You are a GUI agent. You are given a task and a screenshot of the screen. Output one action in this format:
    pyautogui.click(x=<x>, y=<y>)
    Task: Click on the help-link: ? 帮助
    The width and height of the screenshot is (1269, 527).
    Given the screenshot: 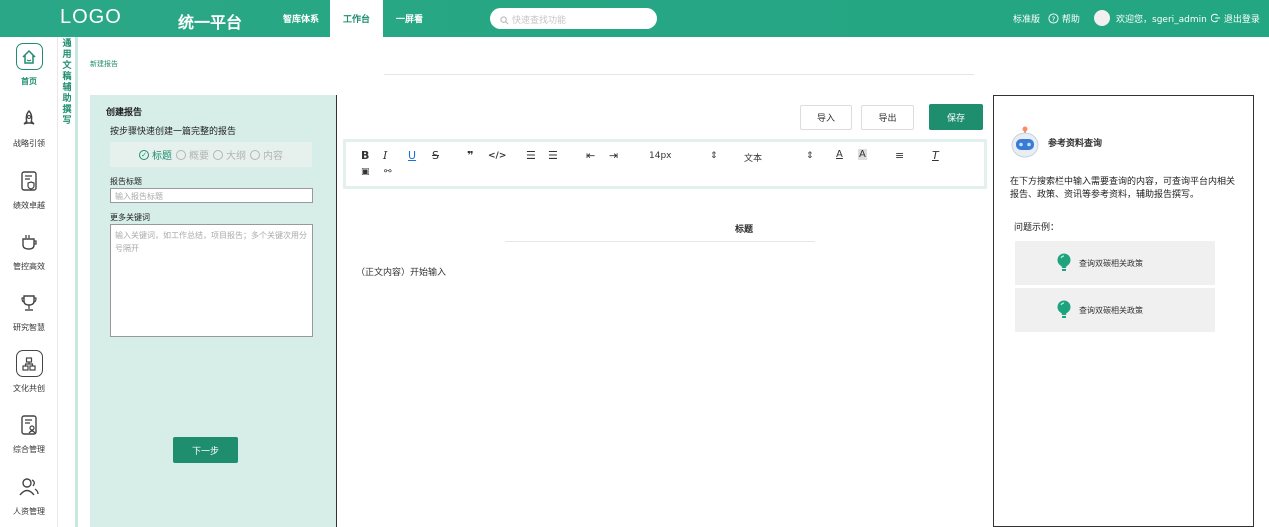 What is the action you would take?
    pyautogui.click(x=1064, y=18)
    